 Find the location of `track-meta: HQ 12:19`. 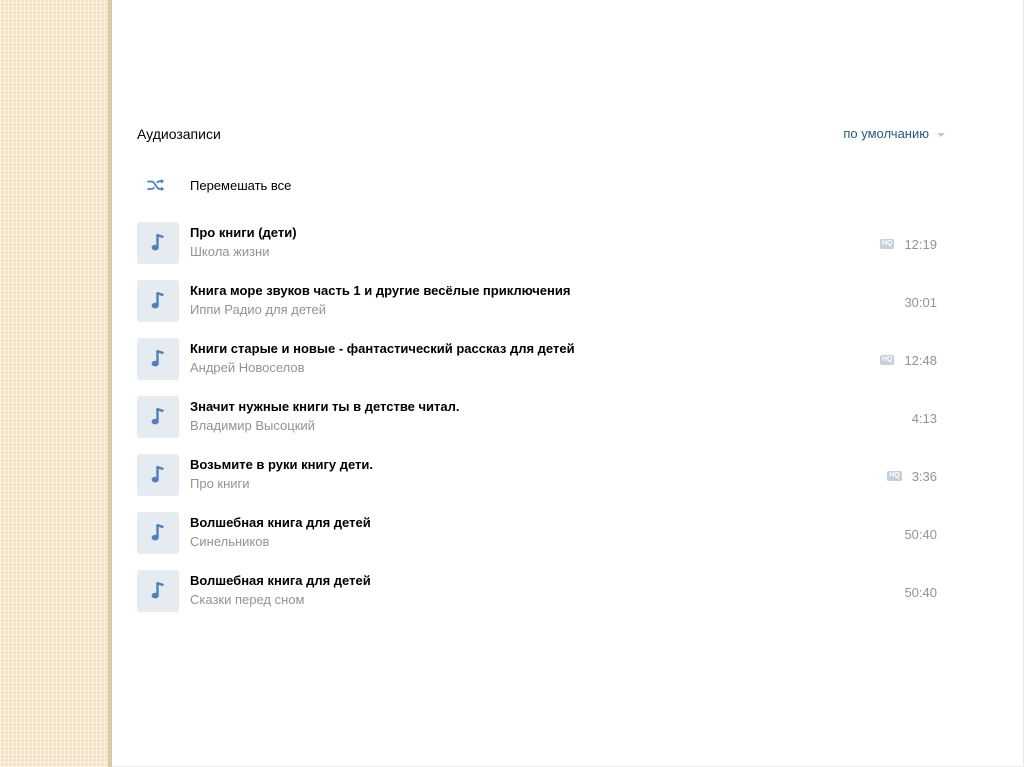

track-meta: HQ 12:19 is located at coordinates (908, 244).